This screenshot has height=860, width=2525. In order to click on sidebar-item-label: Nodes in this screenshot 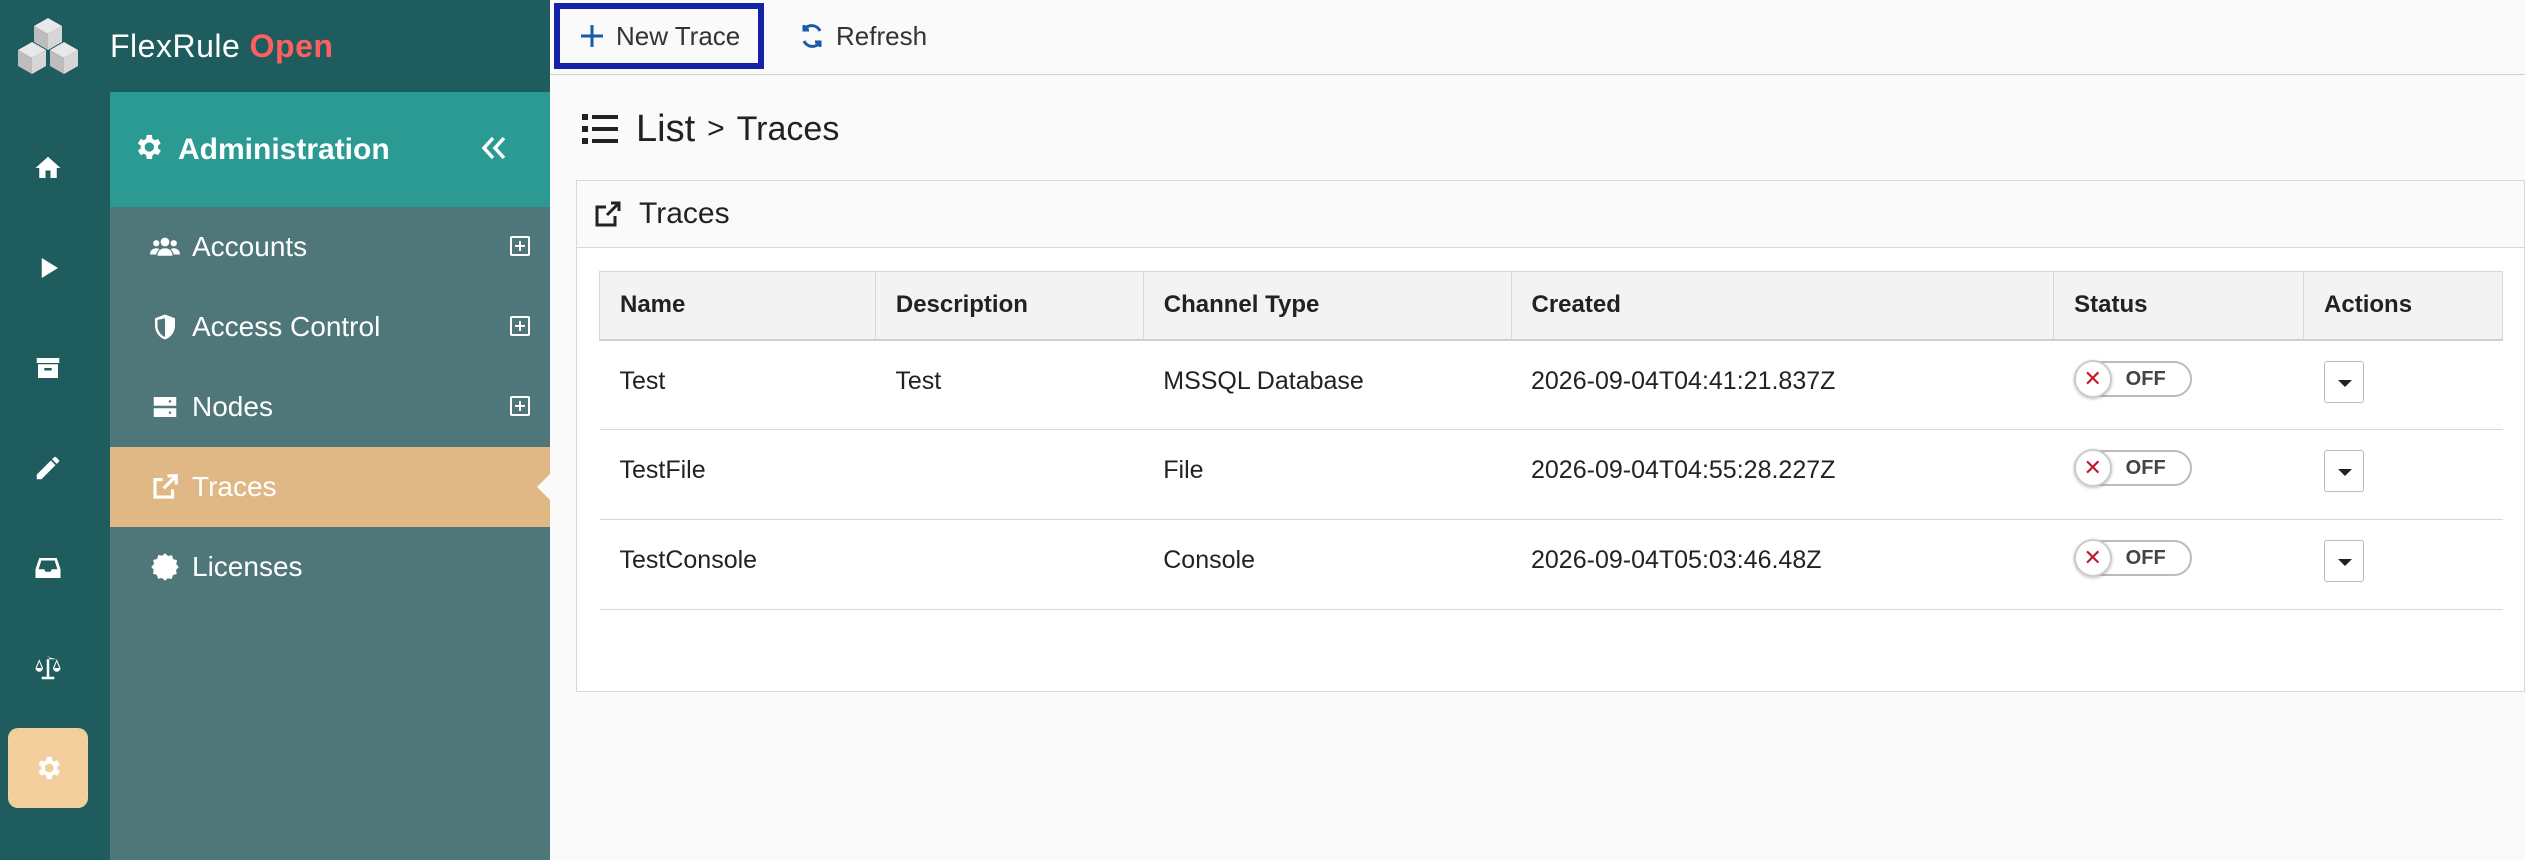, I will do `click(232, 406)`.